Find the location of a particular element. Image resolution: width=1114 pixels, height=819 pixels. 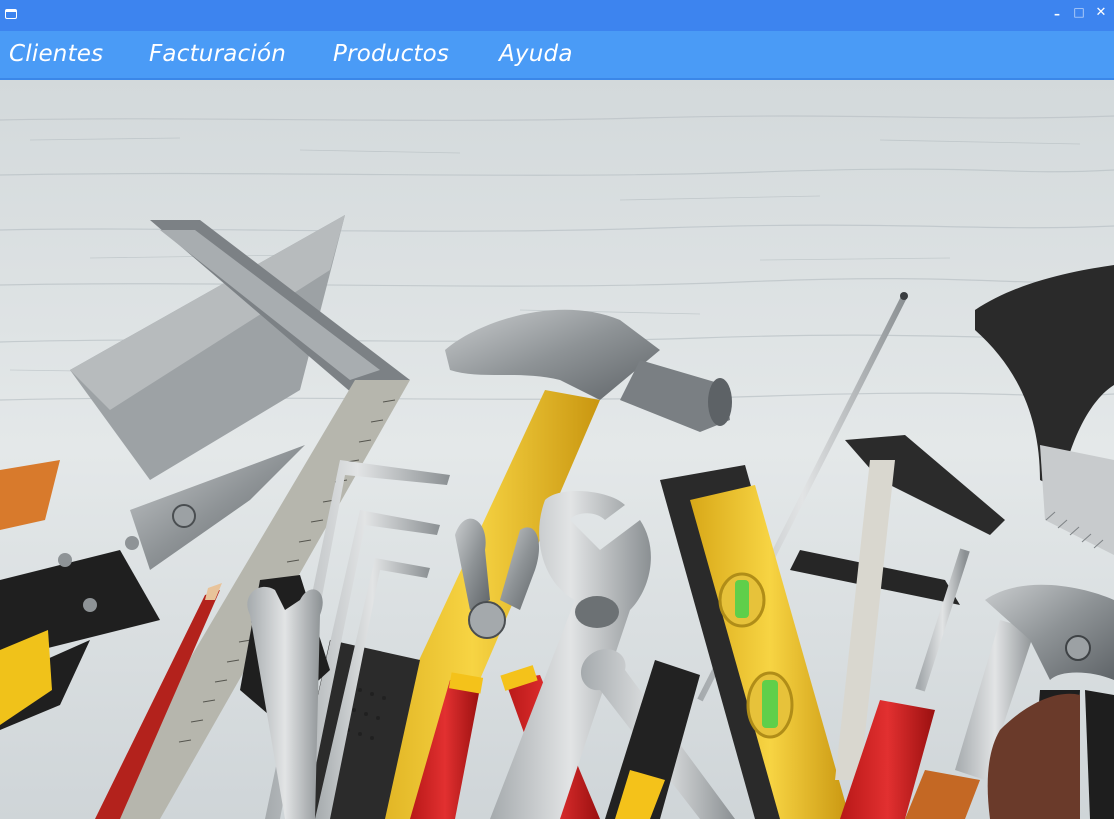

menu-clientes: Clientes is located at coordinates (56, 54).